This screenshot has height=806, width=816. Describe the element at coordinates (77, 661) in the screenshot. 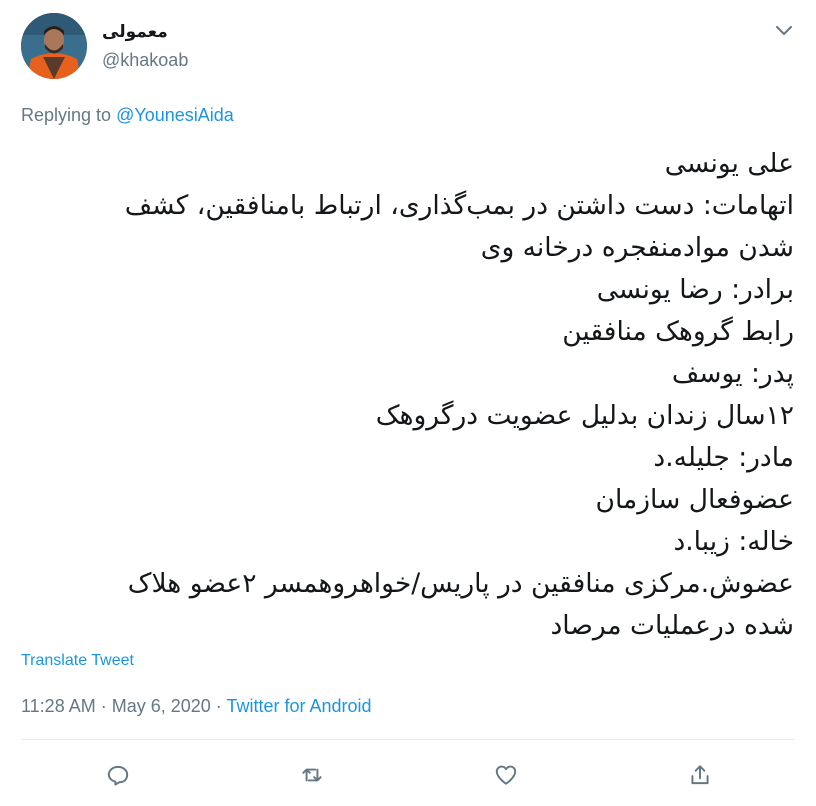

I see `translate-tweet-link: Translate Tweet` at that location.